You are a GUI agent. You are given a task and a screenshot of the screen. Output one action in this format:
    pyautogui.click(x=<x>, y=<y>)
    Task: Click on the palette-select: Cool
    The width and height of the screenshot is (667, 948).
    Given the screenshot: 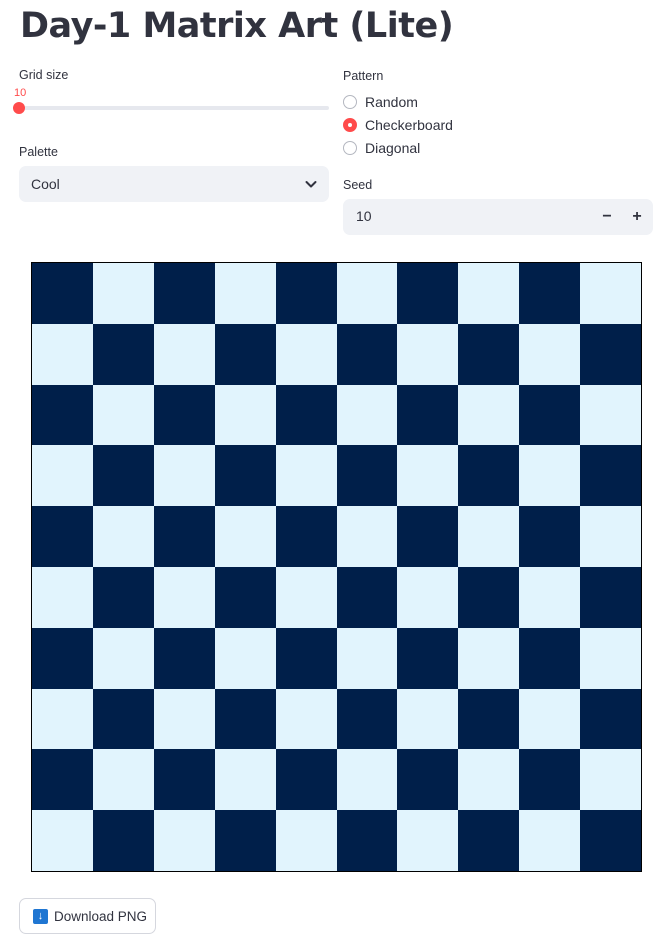 What is the action you would take?
    pyautogui.click(x=174, y=184)
    